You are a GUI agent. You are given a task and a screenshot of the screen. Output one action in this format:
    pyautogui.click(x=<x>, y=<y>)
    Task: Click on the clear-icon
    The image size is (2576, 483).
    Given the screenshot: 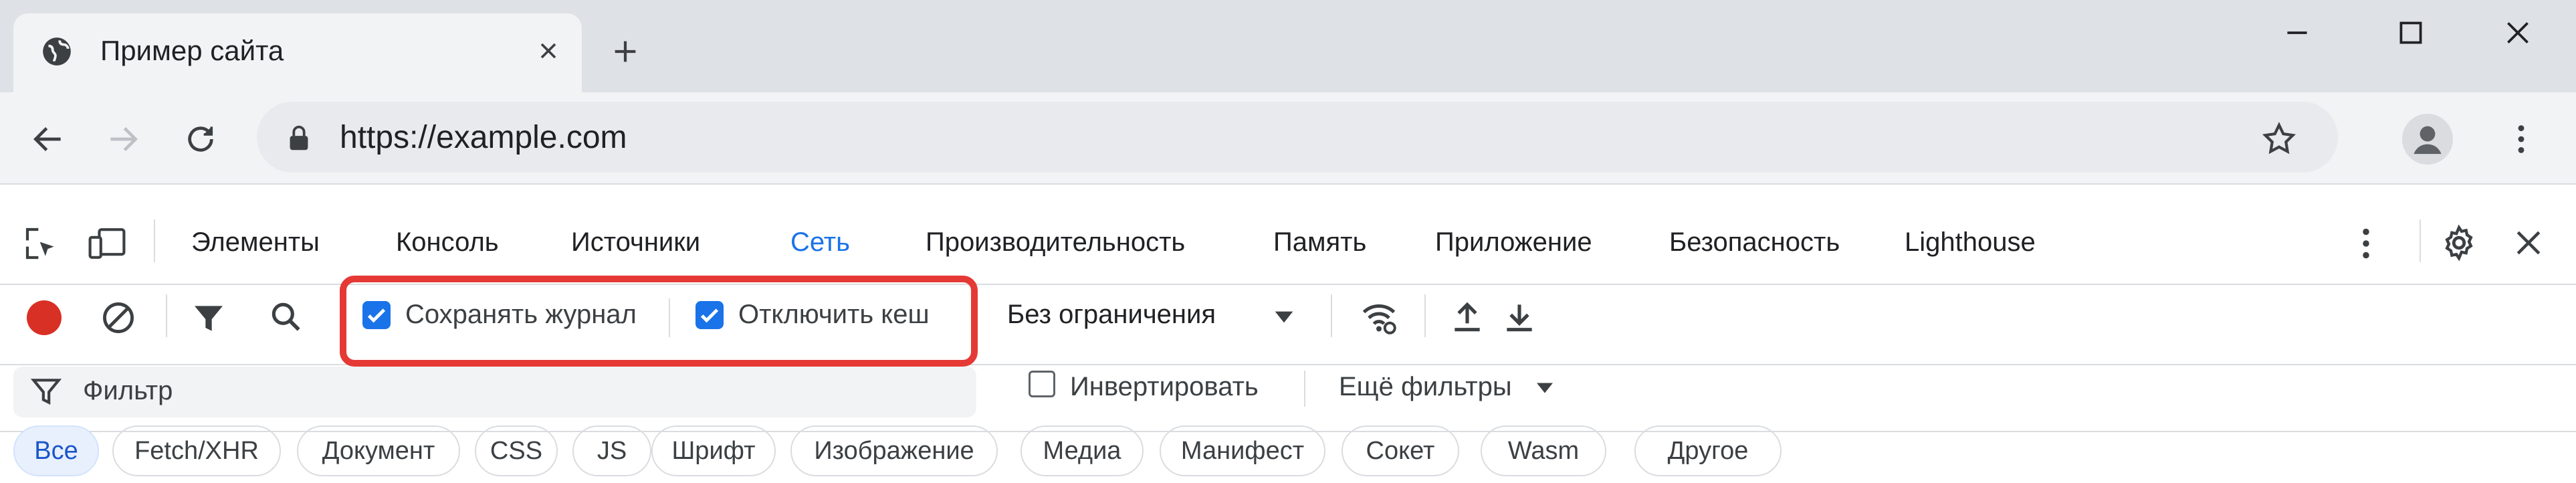 What is the action you would take?
    pyautogui.click(x=118, y=317)
    